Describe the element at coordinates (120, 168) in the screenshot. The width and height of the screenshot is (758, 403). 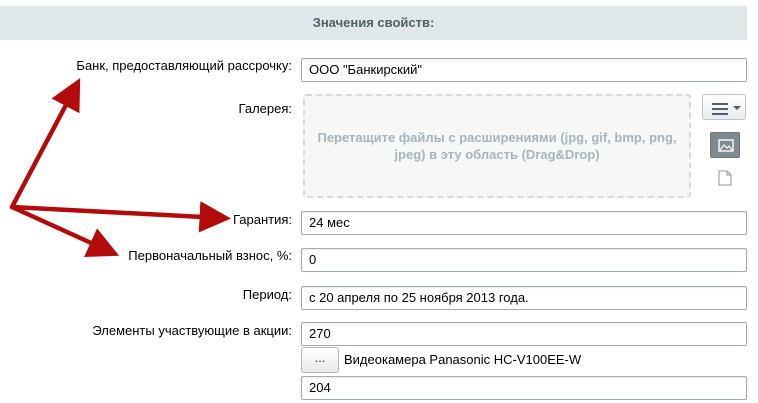
I see `annotation-arrows` at that location.